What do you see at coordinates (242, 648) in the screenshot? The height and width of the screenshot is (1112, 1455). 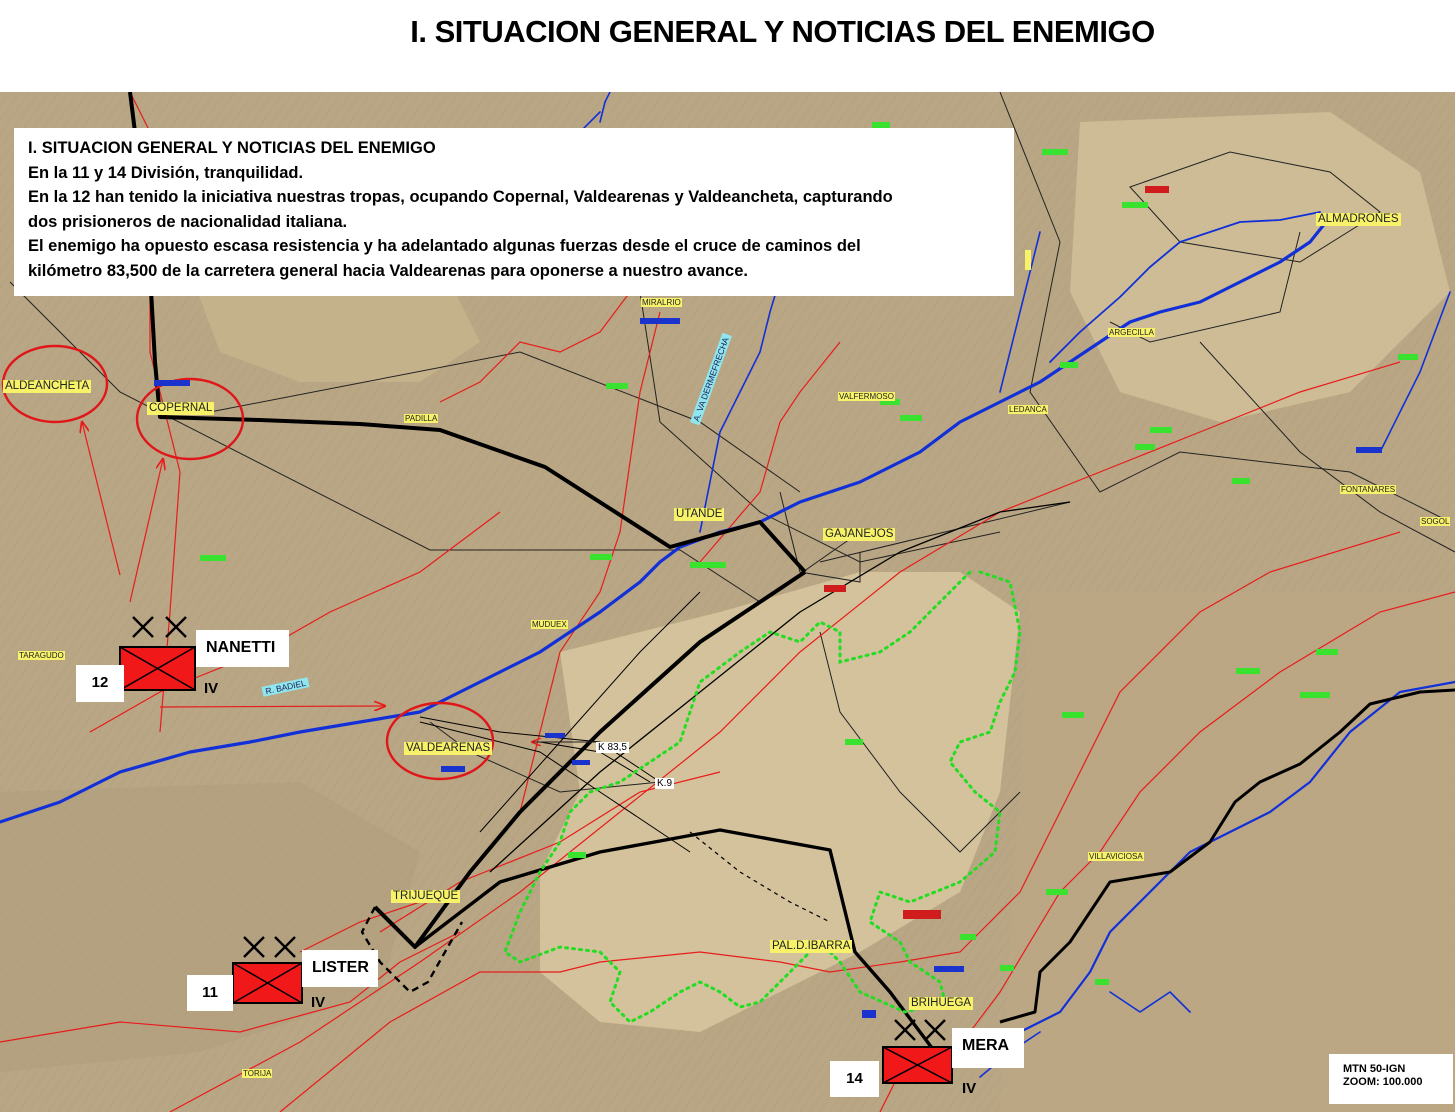 I see `unit-name-nanetti: NANETTI` at bounding box center [242, 648].